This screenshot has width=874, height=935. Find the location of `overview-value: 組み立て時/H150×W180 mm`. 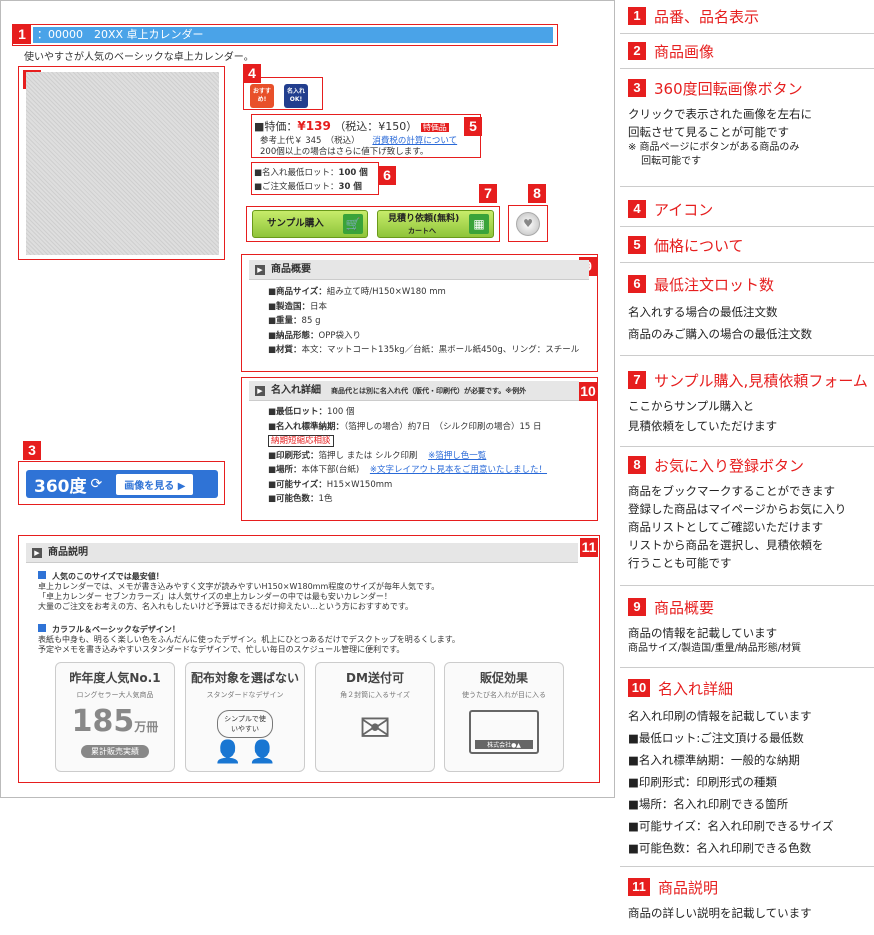

overview-value: 組み立て時/H150×W180 mm is located at coordinates (386, 292).